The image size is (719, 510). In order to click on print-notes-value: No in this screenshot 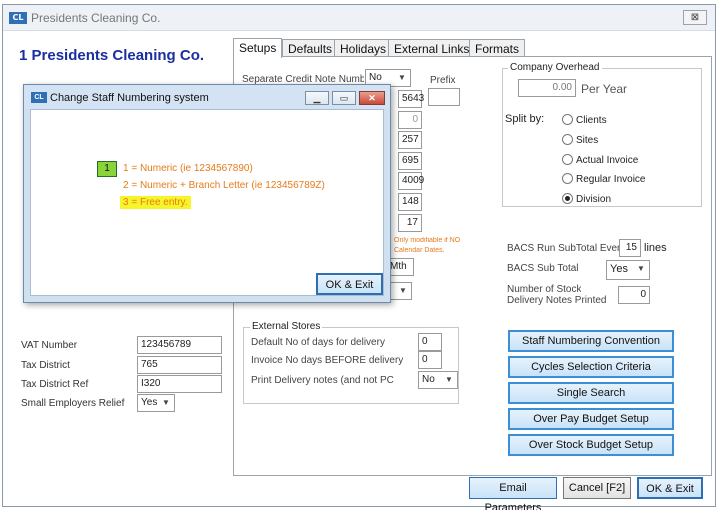, I will do `click(428, 379)`.